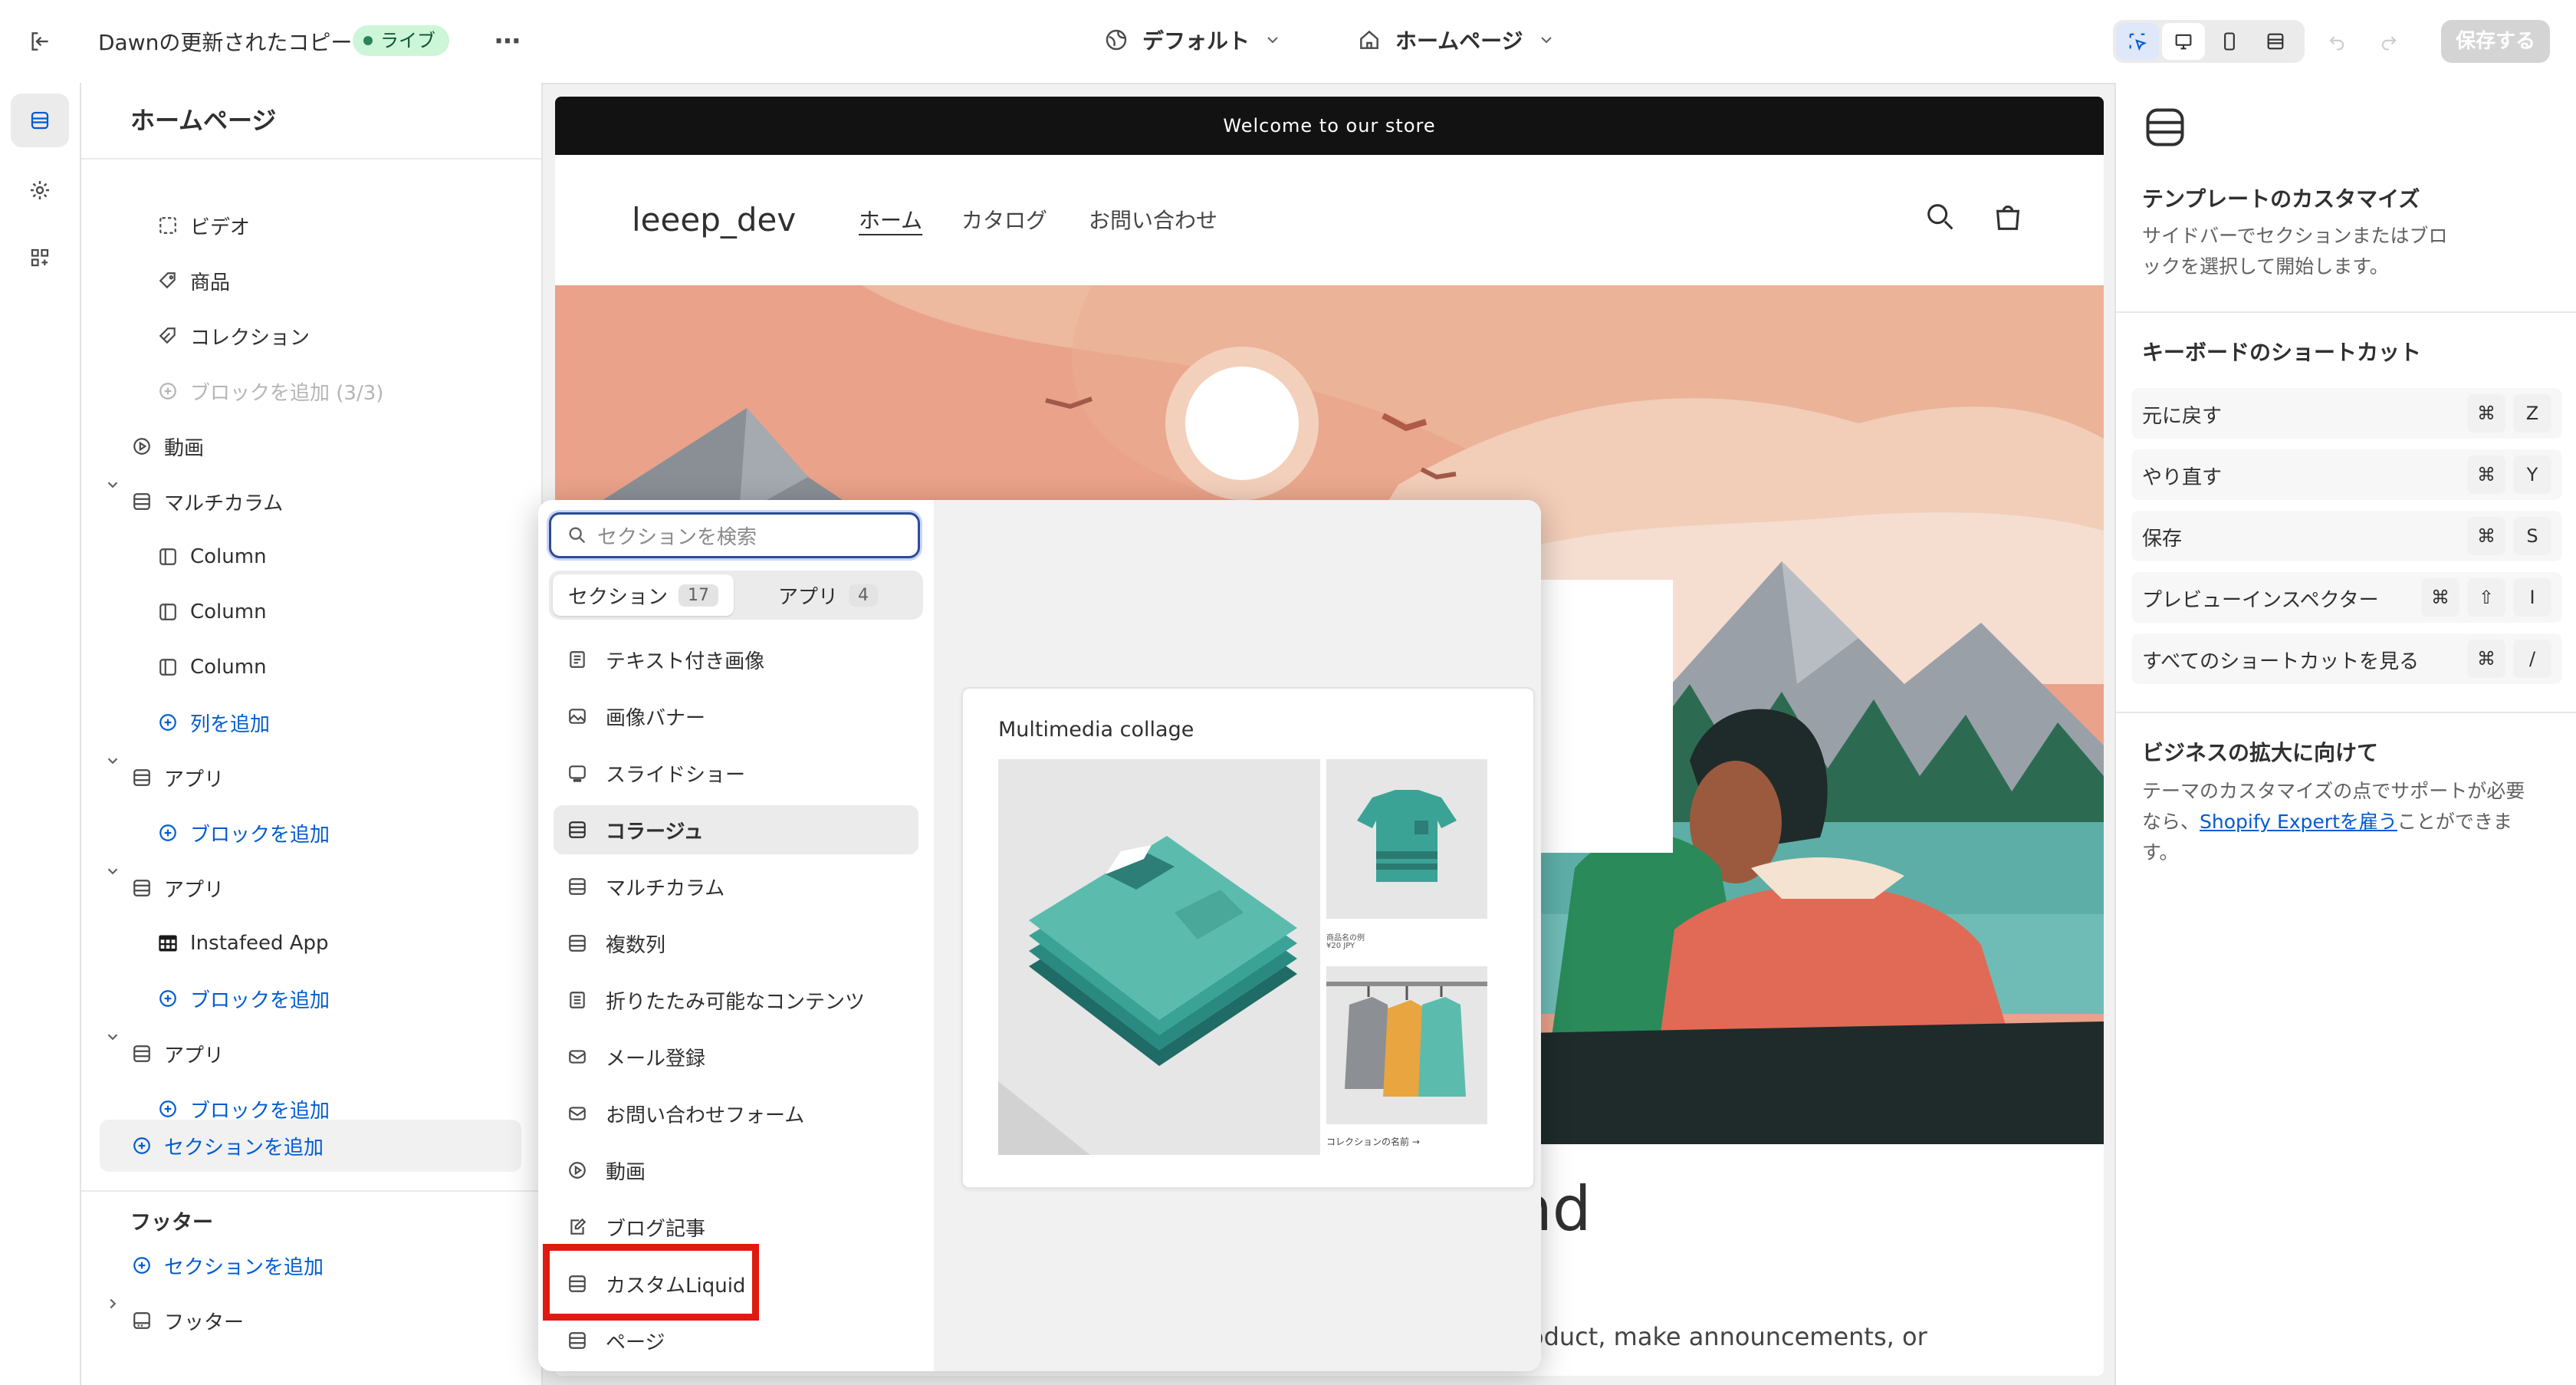  Describe the element at coordinates (736, 1000) in the screenshot. I see `section-option: 折りたたみ可能なコンテンツ` at that location.